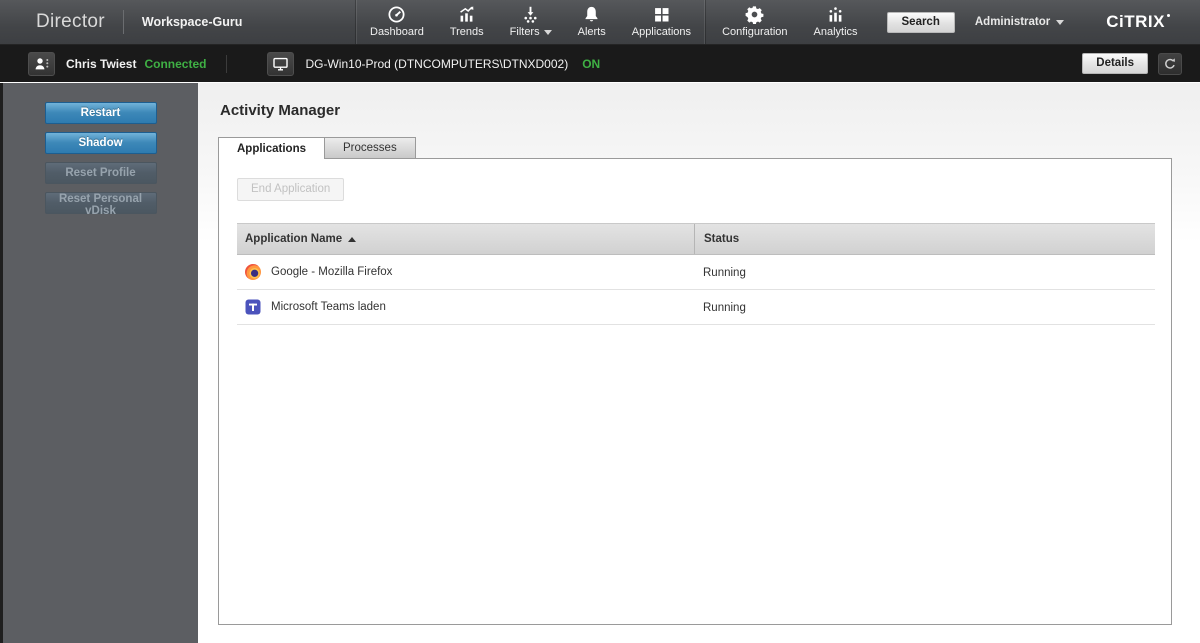 The image size is (1200, 643). I want to click on applications-icon, so click(661, 14).